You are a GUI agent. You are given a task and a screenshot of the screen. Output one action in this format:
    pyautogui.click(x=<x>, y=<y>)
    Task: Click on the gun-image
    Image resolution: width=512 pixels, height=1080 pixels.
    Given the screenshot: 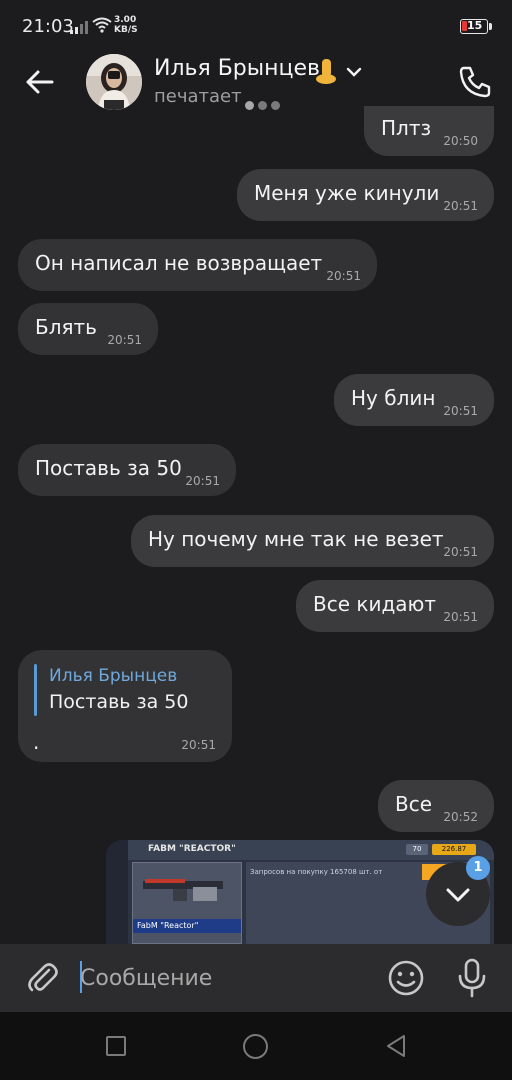 What is the action you would take?
    pyautogui.click(x=183, y=890)
    